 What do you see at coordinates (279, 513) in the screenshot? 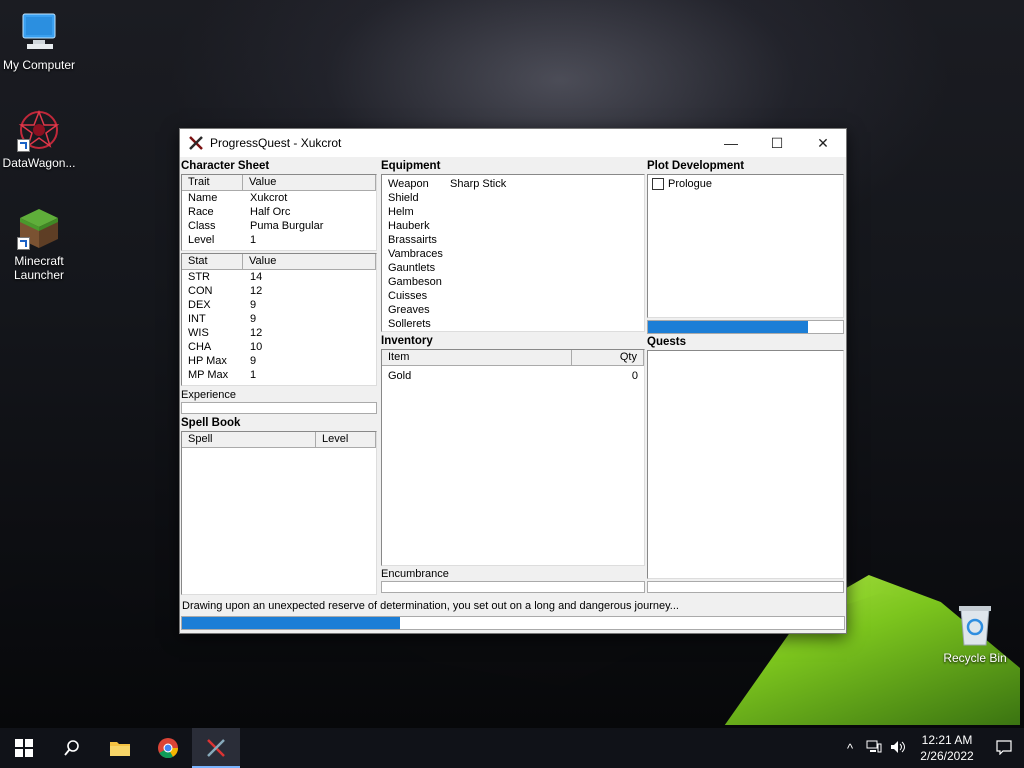
I see `spell-book-list: Spell Level` at bounding box center [279, 513].